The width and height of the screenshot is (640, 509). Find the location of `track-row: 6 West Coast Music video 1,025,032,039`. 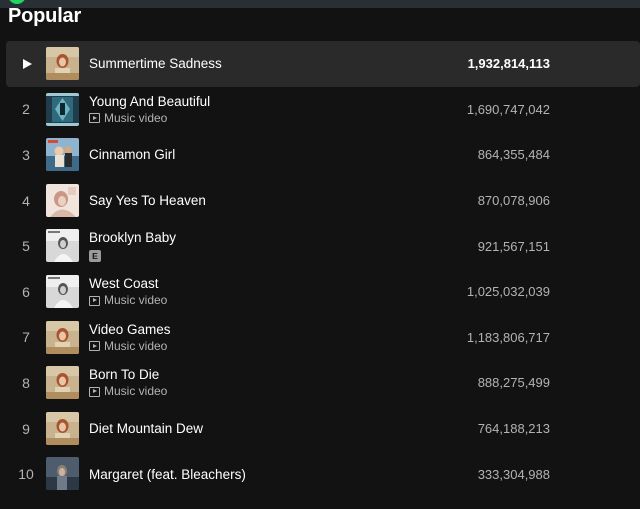

track-row: 6 West Coast Music video 1,025,032,039 is located at coordinates (323, 292).